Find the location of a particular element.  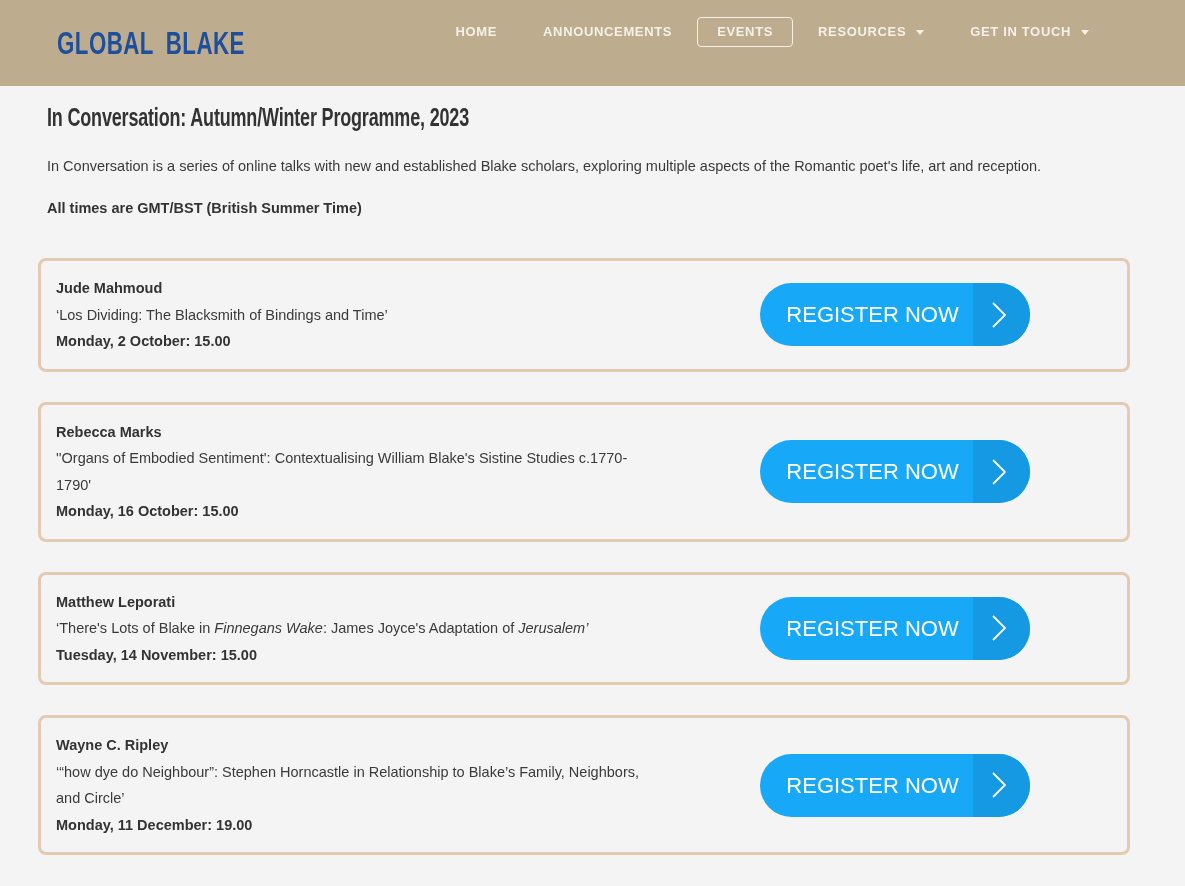

nav-link: HOME is located at coordinates (476, 32).